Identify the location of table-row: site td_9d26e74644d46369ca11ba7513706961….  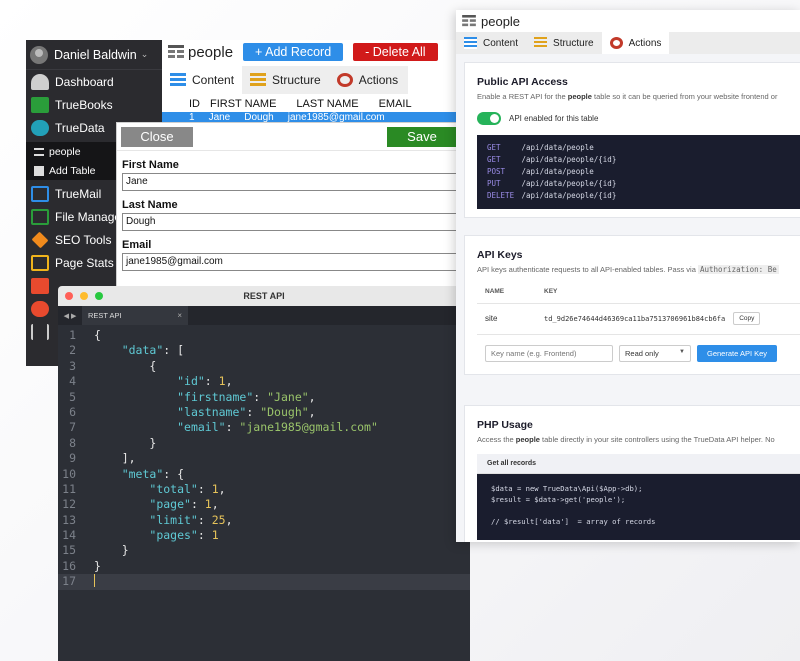
(642, 318).